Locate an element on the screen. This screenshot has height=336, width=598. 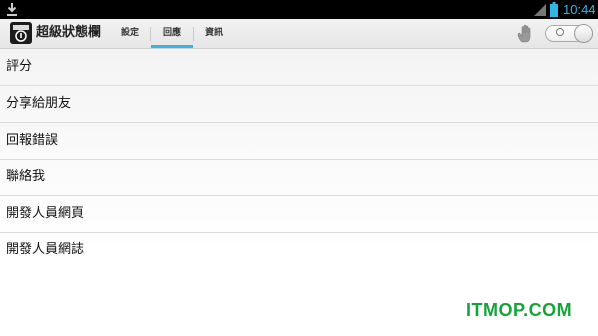
status-clock: 10:44 is located at coordinates (579, 9).